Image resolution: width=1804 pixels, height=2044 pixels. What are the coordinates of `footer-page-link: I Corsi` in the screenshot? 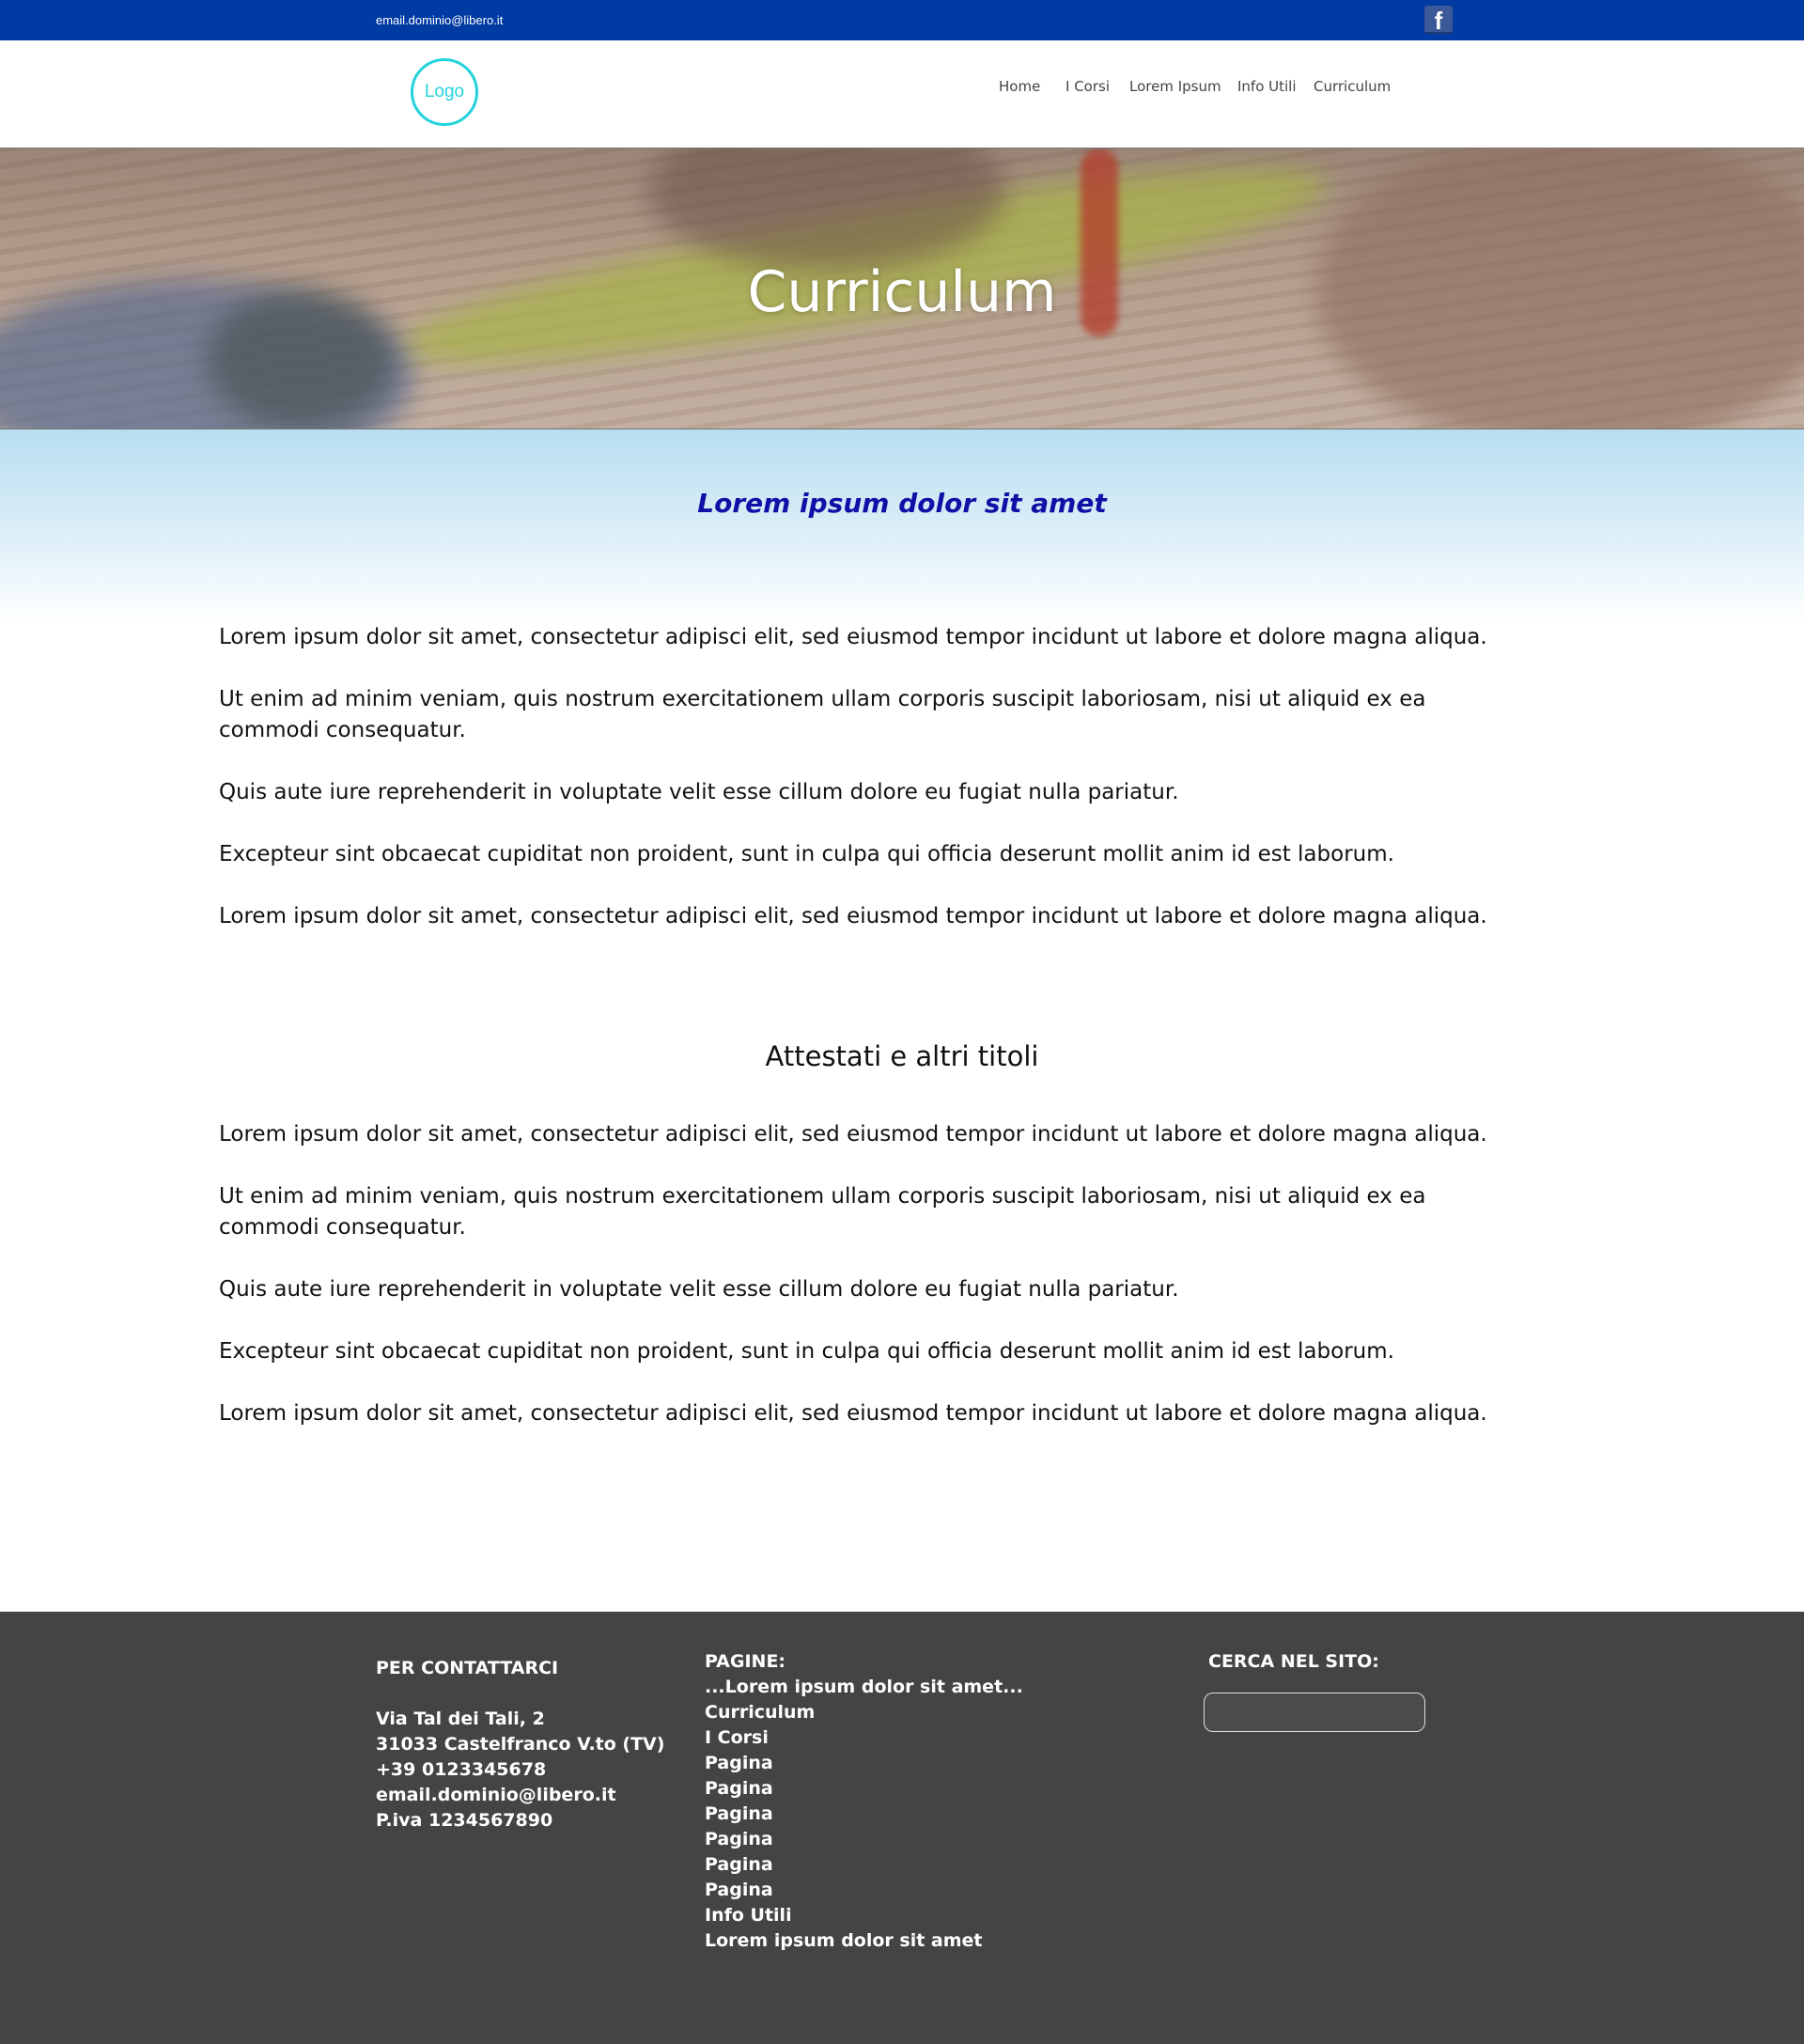 It's located at (864, 1738).